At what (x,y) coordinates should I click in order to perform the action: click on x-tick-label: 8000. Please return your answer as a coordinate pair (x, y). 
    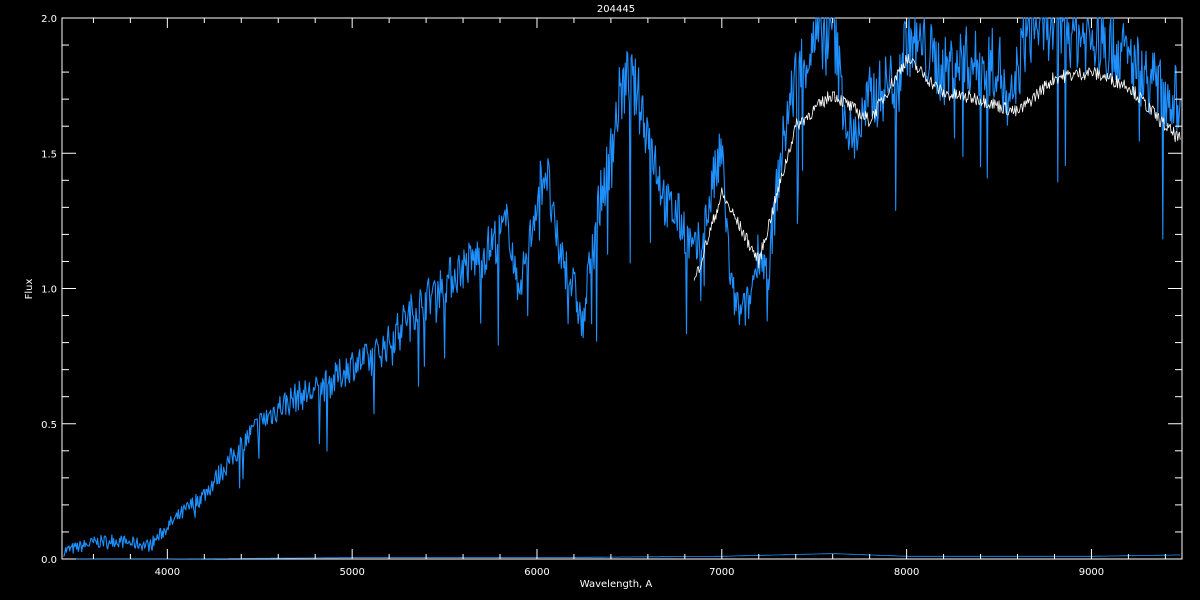
    Looking at the image, I should click on (906, 572).